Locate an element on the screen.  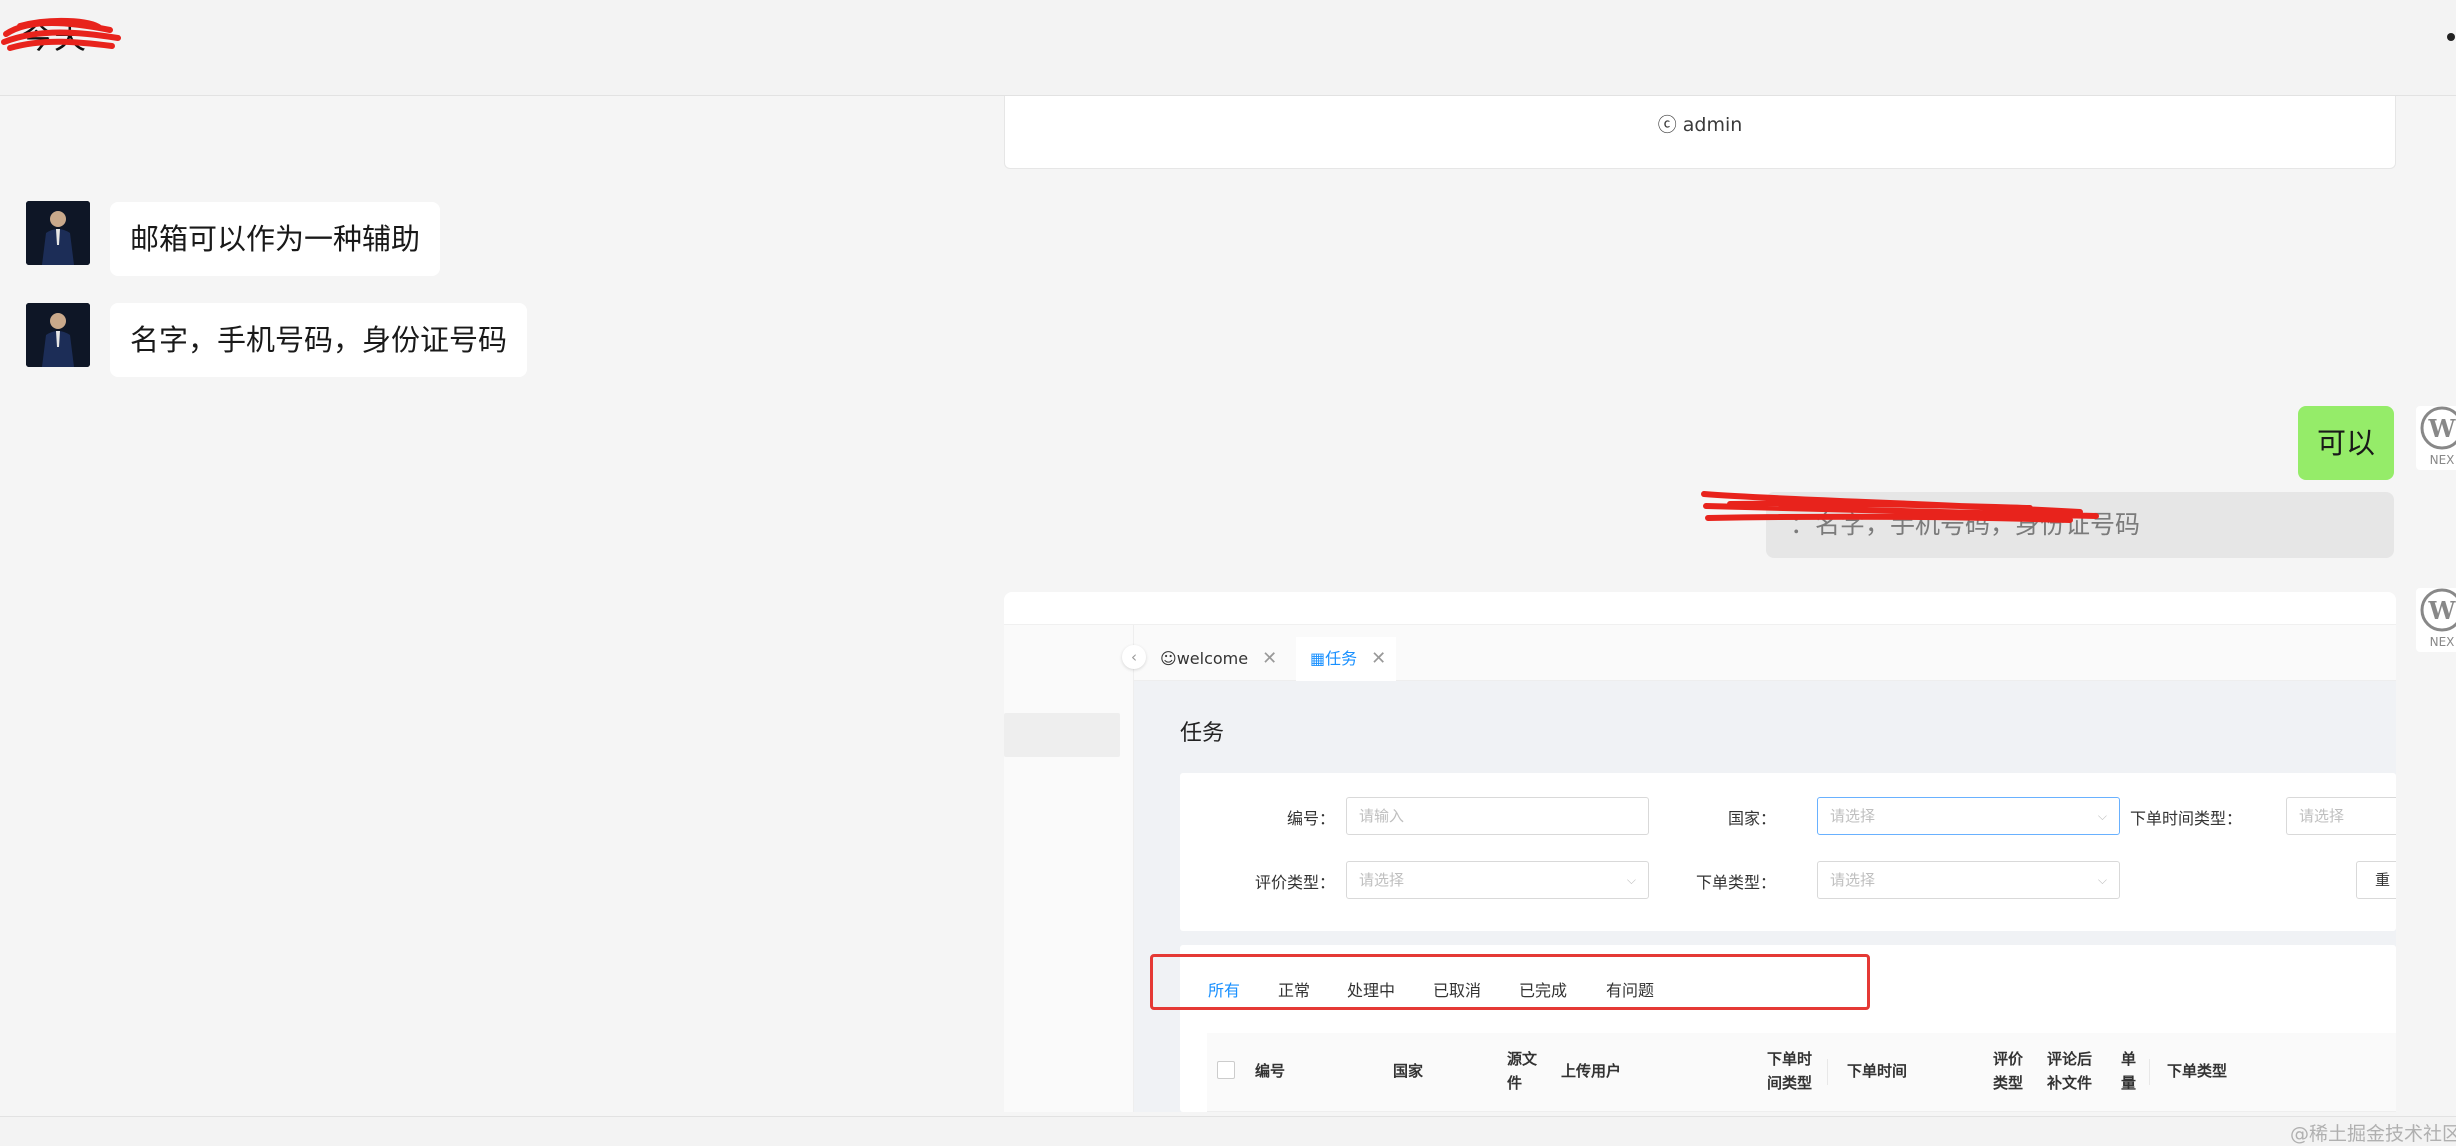
app-sidebar is located at coordinates (1069, 868).